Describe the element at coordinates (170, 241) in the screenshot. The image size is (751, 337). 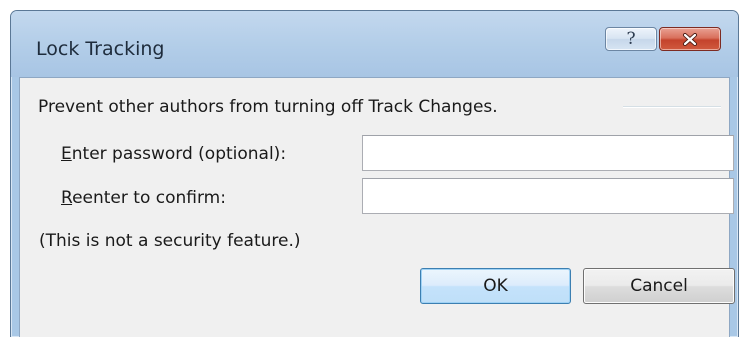
I see `security-note: (This is not a security feature.)` at that location.